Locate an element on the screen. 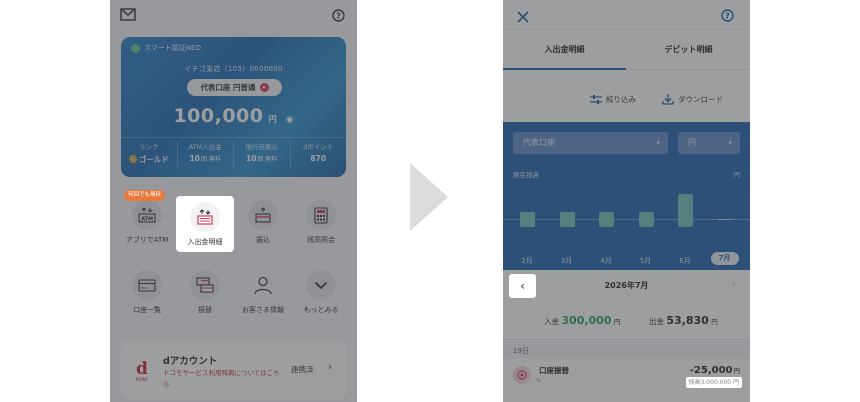 The width and height of the screenshot is (860, 402). stat-value: 870 is located at coordinates (318, 158).